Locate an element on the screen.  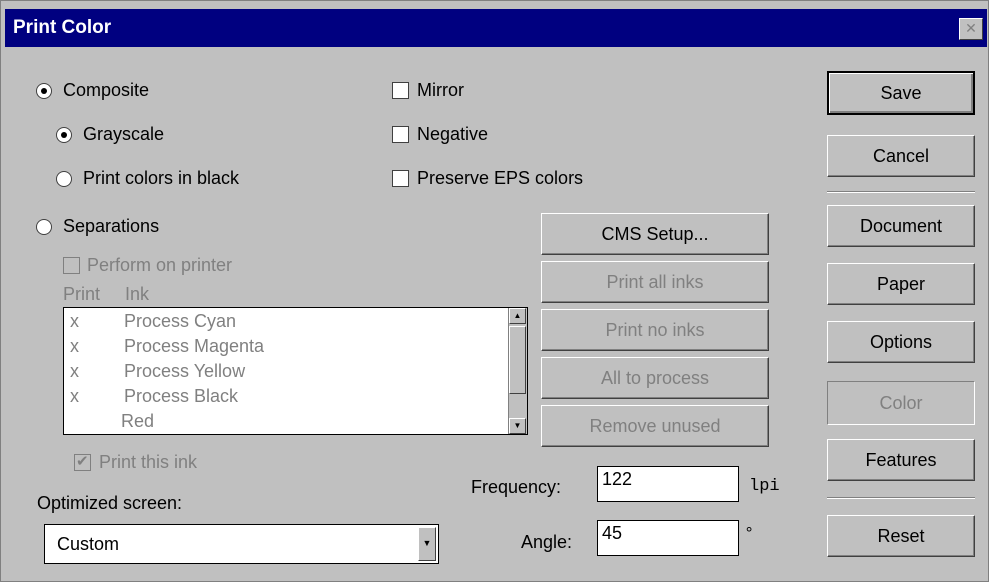
list-item: x Process Black is located at coordinates (286, 398).